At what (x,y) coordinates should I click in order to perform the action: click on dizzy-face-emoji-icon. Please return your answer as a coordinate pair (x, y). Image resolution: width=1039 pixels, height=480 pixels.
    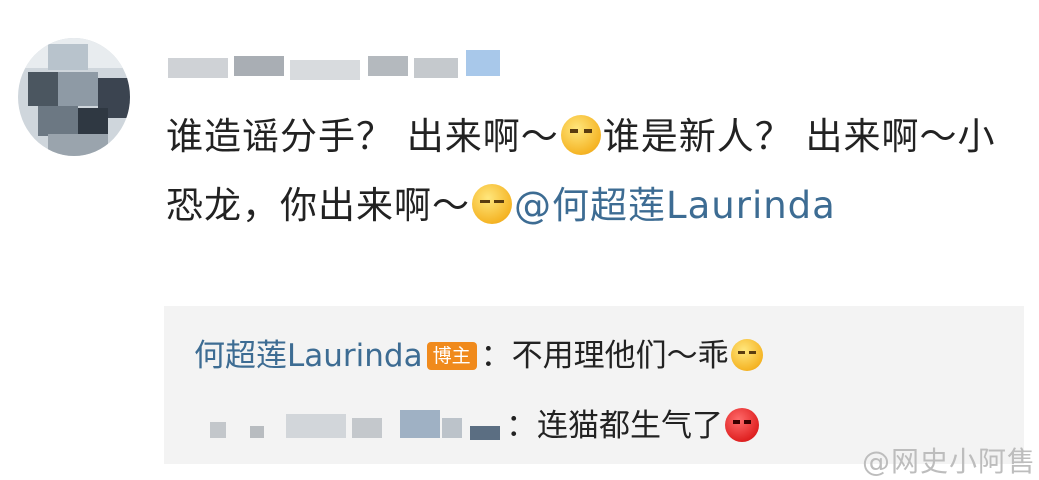
    Looking at the image, I should click on (580, 135).